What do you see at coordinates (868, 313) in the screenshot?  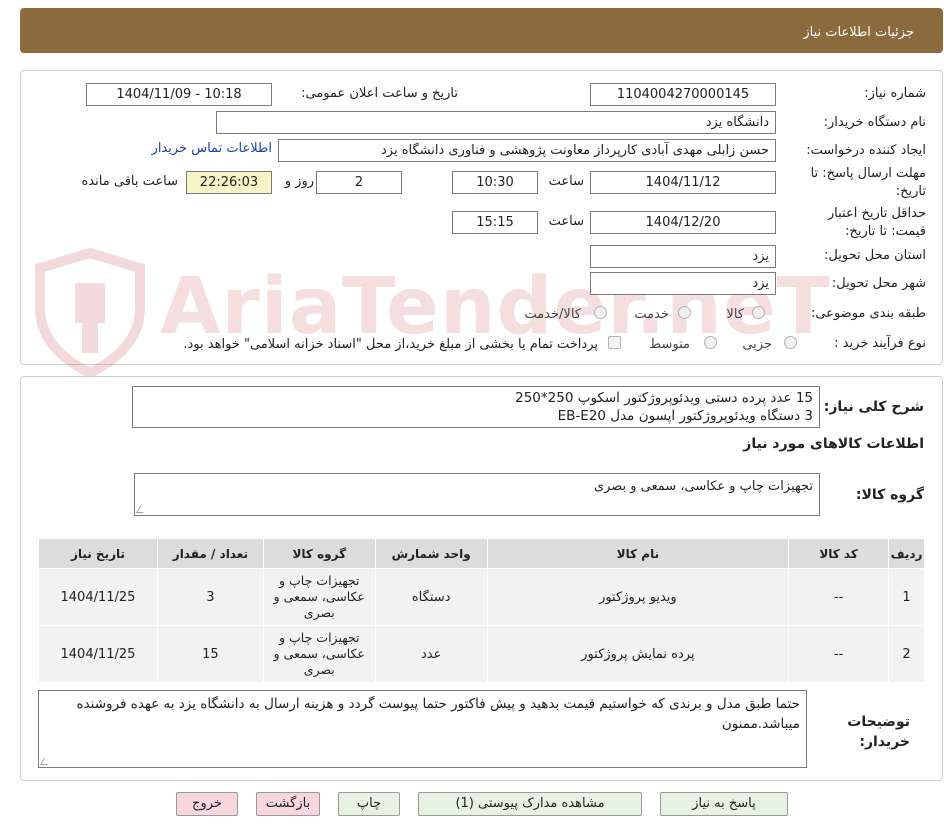 I see `category-label: طبقه بندی موضوعی:` at bounding box center [868, 313].